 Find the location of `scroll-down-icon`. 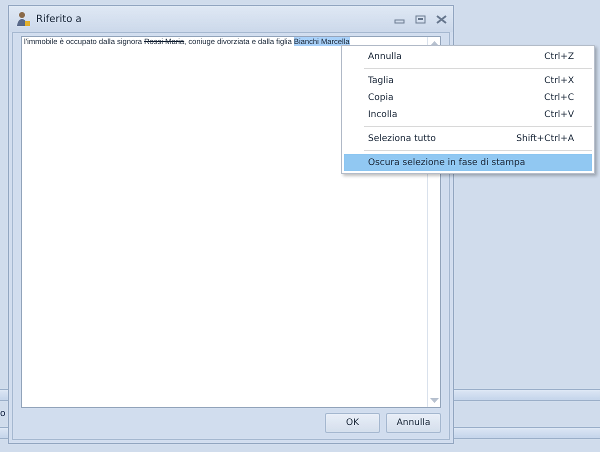

scroll-down-icon is located at coordinates (434, 401).